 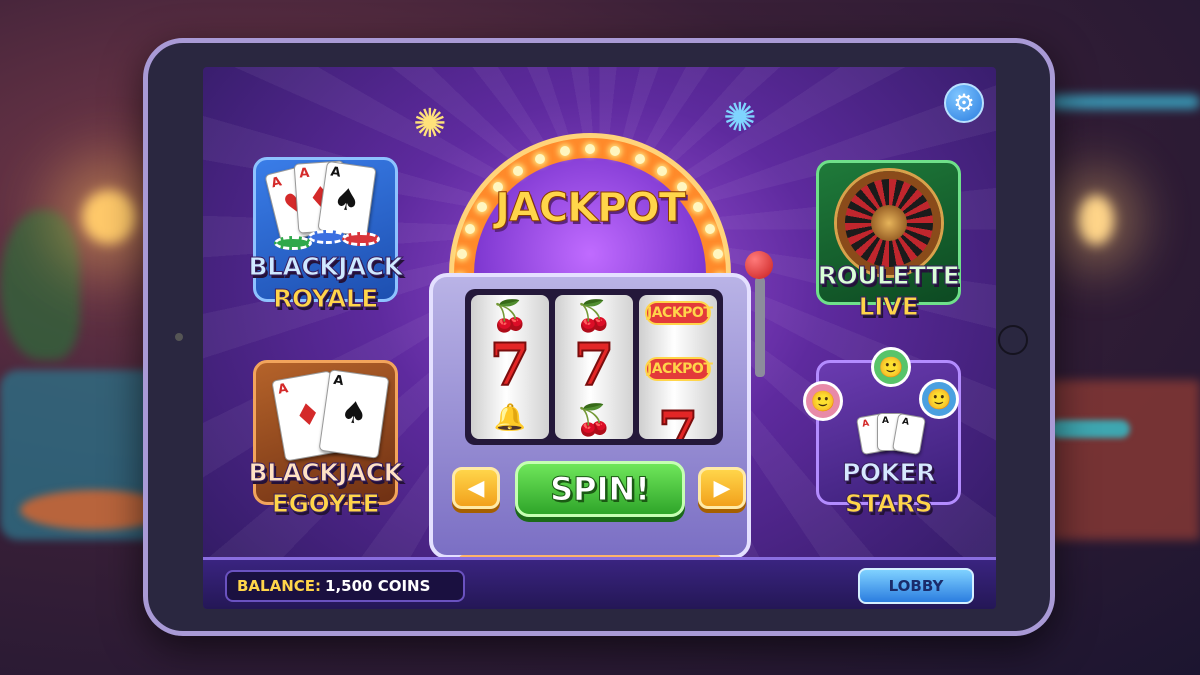 I want to click on game-tile-roulette-live: ROULETTE LIVE, so click(x=888, y=241).